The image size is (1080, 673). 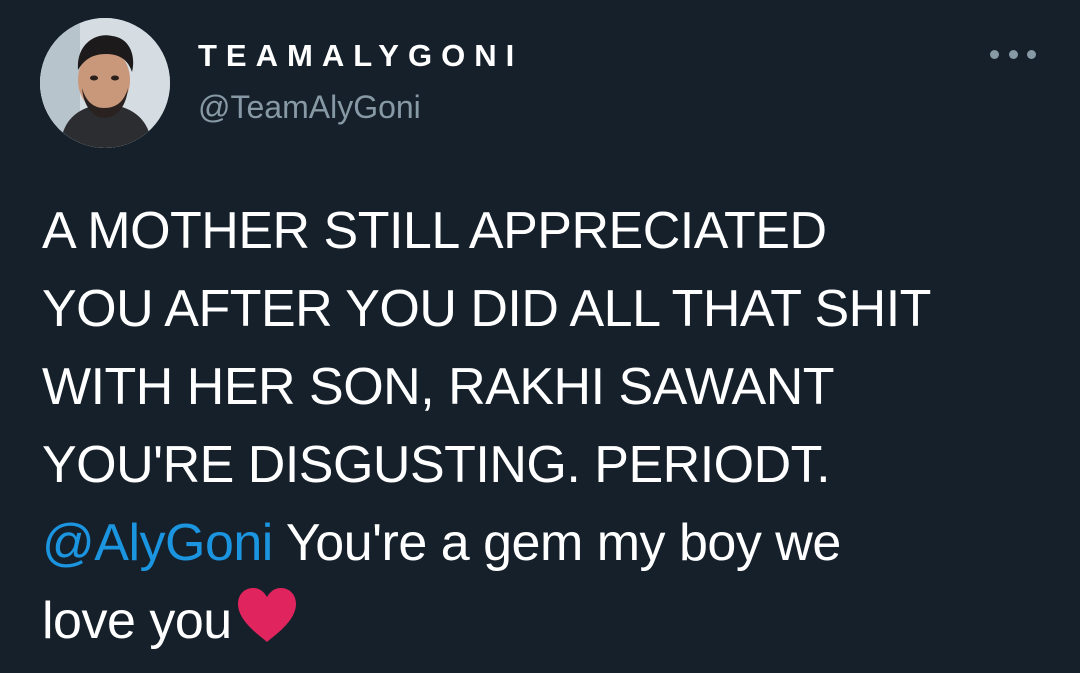 What do you see at coordinates (556, 543) in the screenshot?
I see `tweet-text-segment: You're a gem my boy we` at bounding box center [556, 543].